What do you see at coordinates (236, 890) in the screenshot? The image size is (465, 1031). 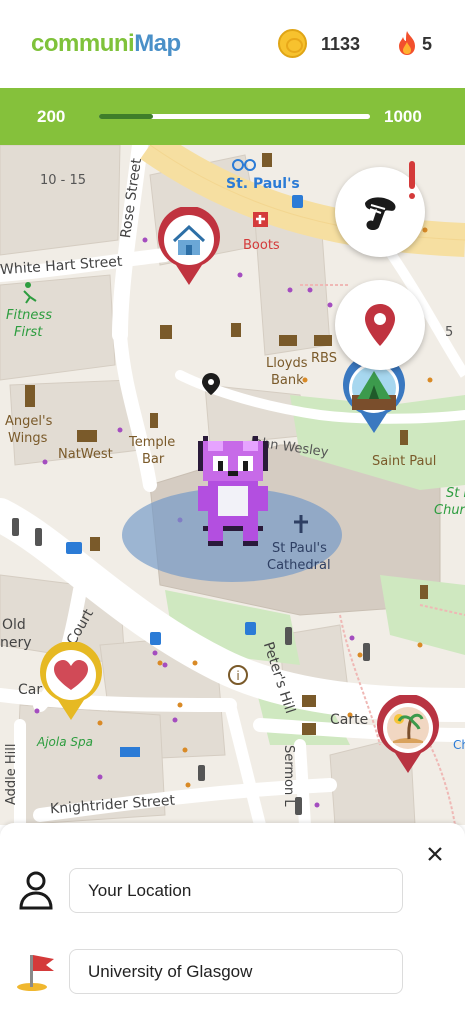 I see `from-location-field` at bounding box center [236, 890].